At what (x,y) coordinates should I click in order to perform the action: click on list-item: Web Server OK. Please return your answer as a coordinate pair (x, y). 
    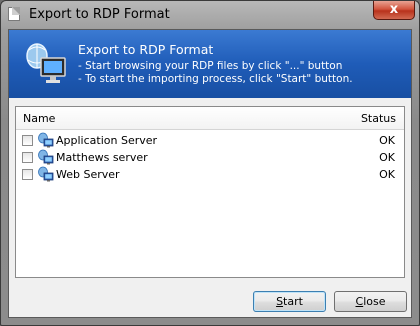
    Looking at the image, I should click on (210, 174).